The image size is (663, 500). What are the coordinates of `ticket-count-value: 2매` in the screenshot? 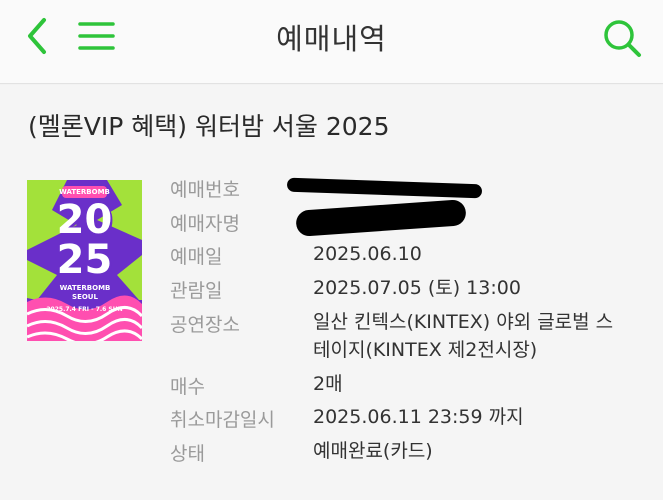 It's located at (328, 384).